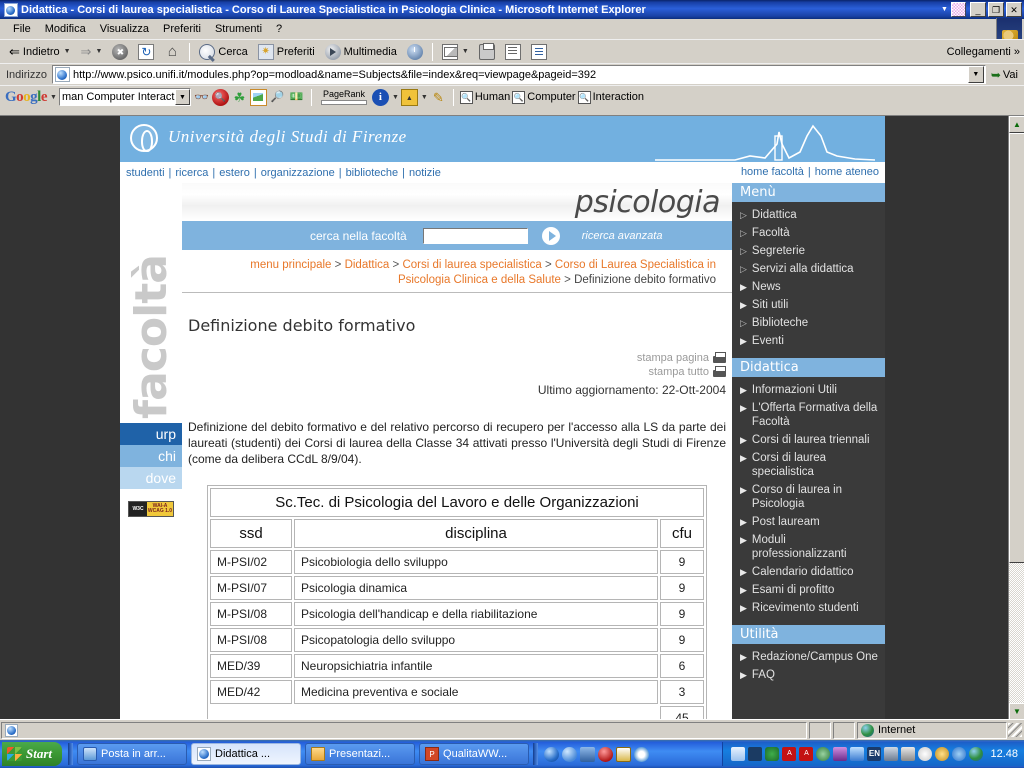 This screenshot has width=1024, height=768. Describe the element at coordinates (484, 97) in the screenshot. I see `highlight-word-human: 🔍 Human` at that location.